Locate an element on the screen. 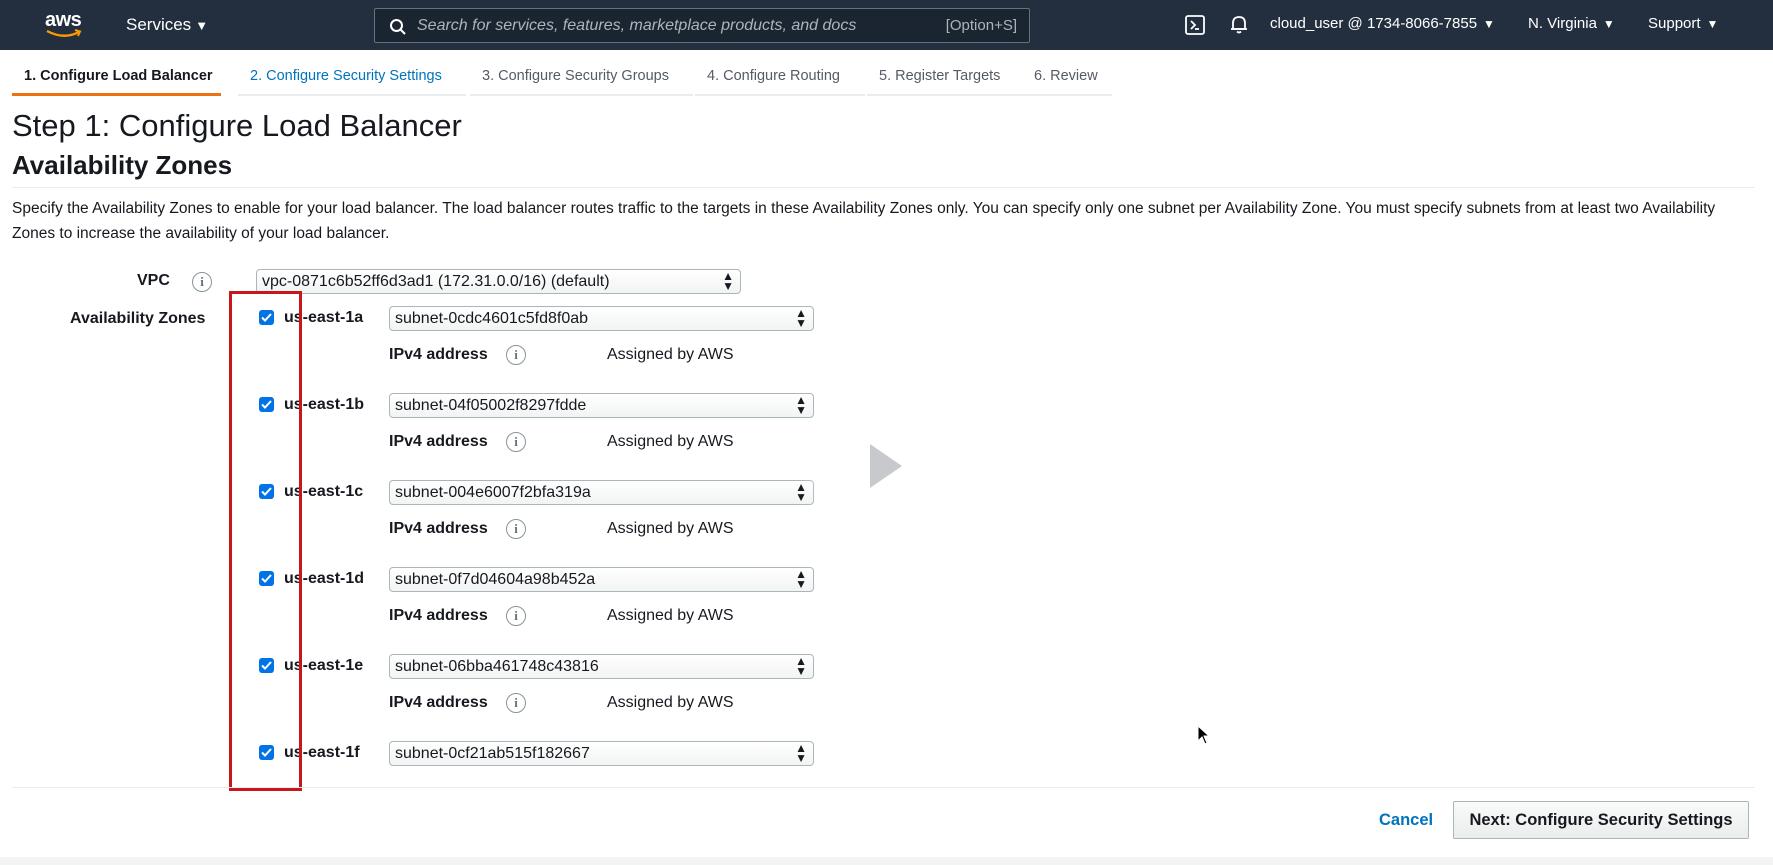 Image resolution: width=1773 pixels, height=865 pixels. subnet-select-value: subnet-004e6007f2bfa319a is located at coordinates (493, 492).